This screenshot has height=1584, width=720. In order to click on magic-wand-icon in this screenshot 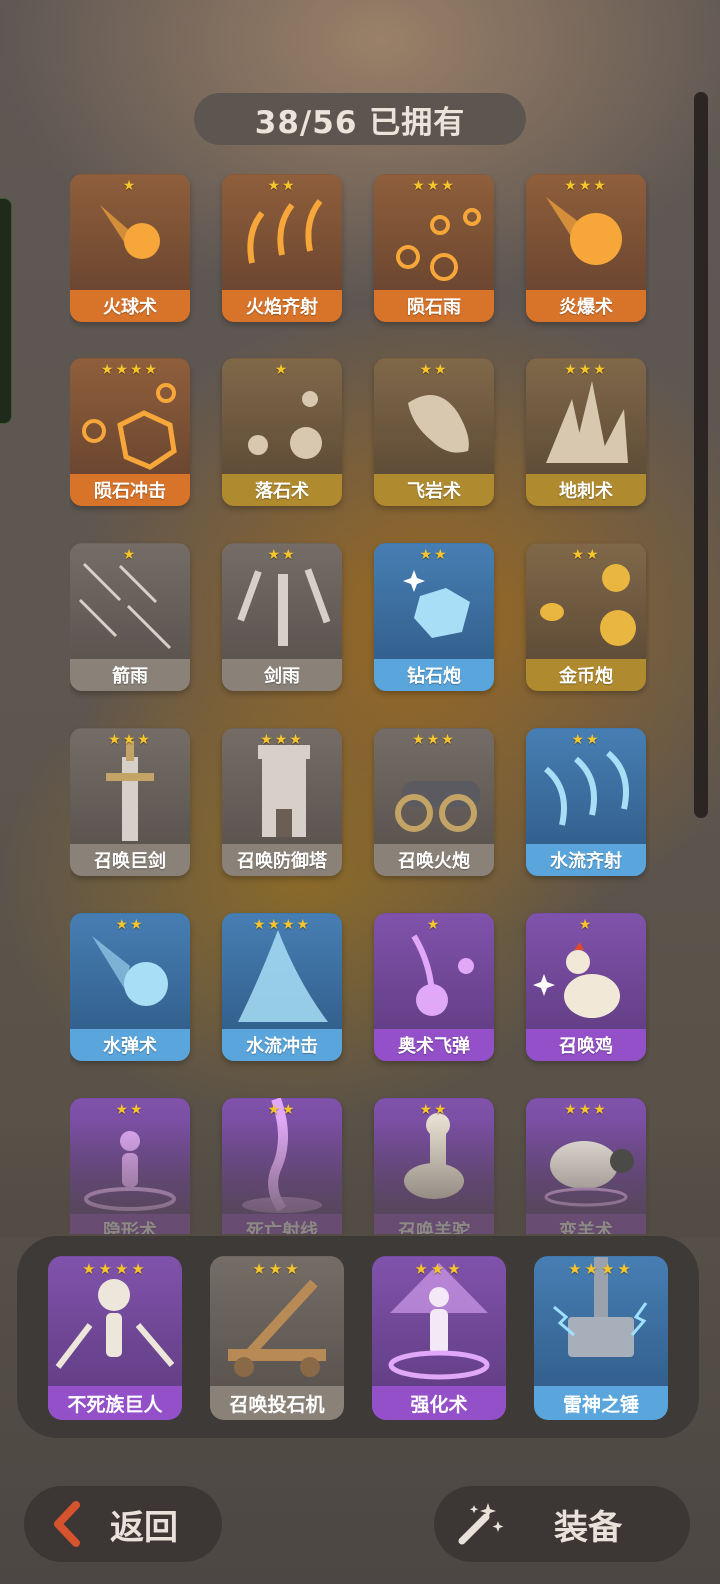, I will do `click(481, 1524)`.